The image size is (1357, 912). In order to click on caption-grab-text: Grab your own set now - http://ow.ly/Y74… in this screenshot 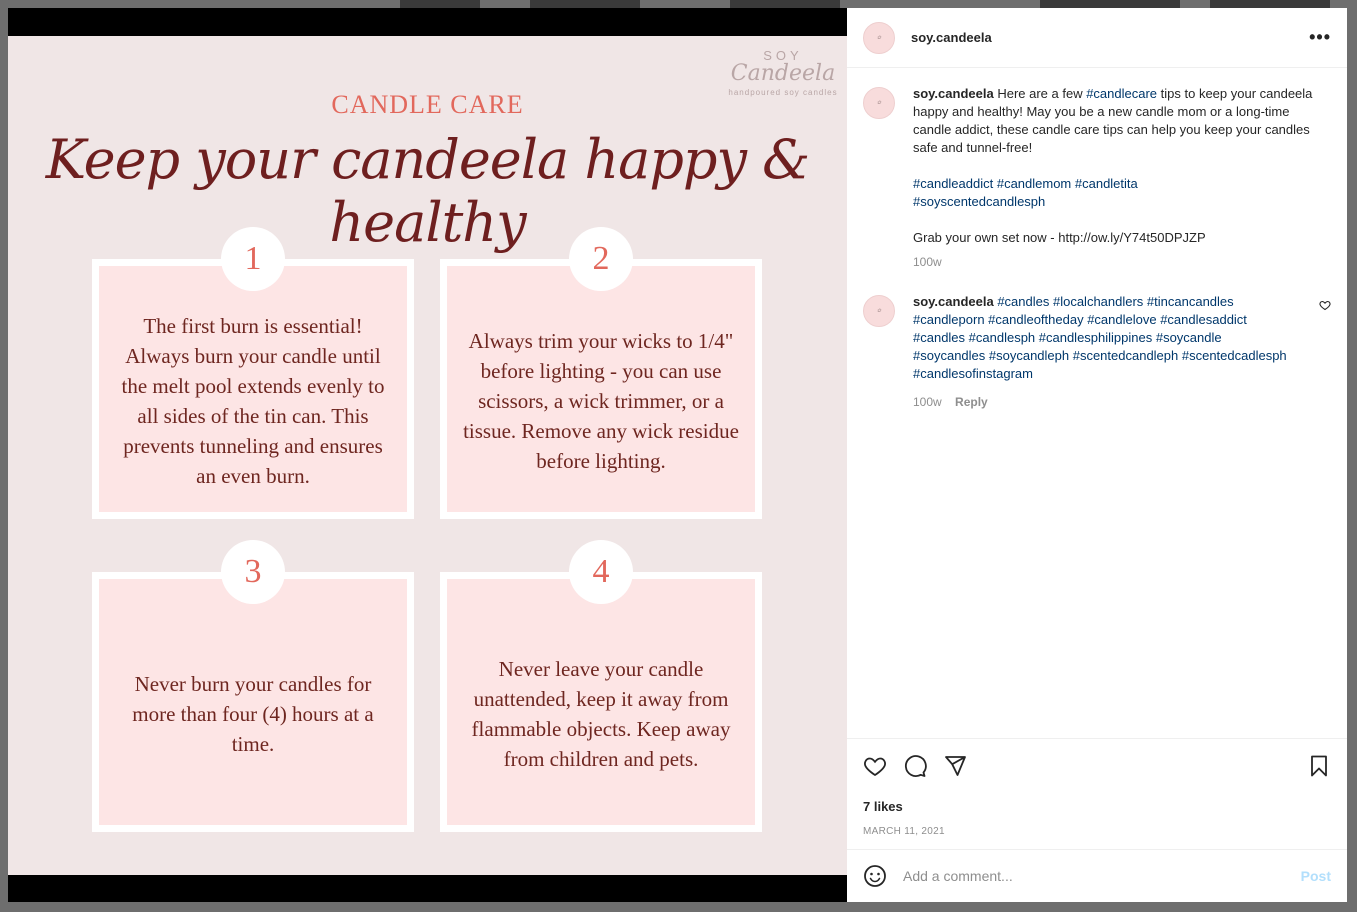, I will do `click(1059, 237)`.